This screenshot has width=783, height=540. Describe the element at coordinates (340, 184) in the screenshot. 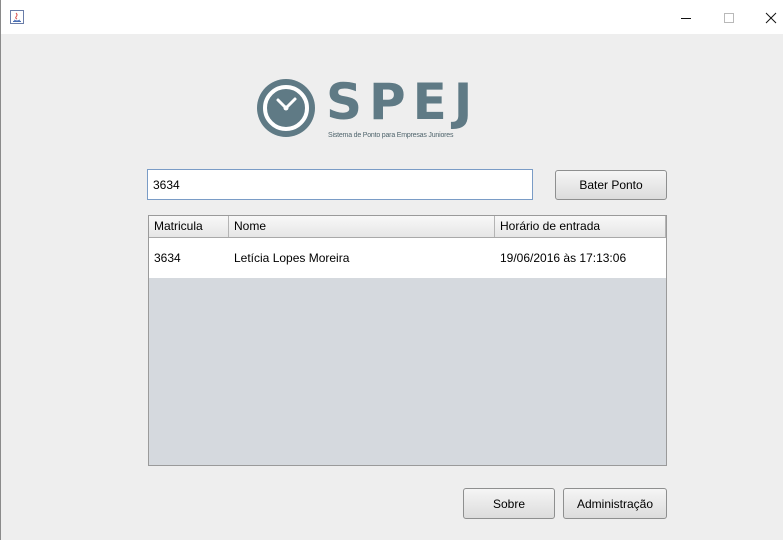

I see `registration-number-input` at that location.